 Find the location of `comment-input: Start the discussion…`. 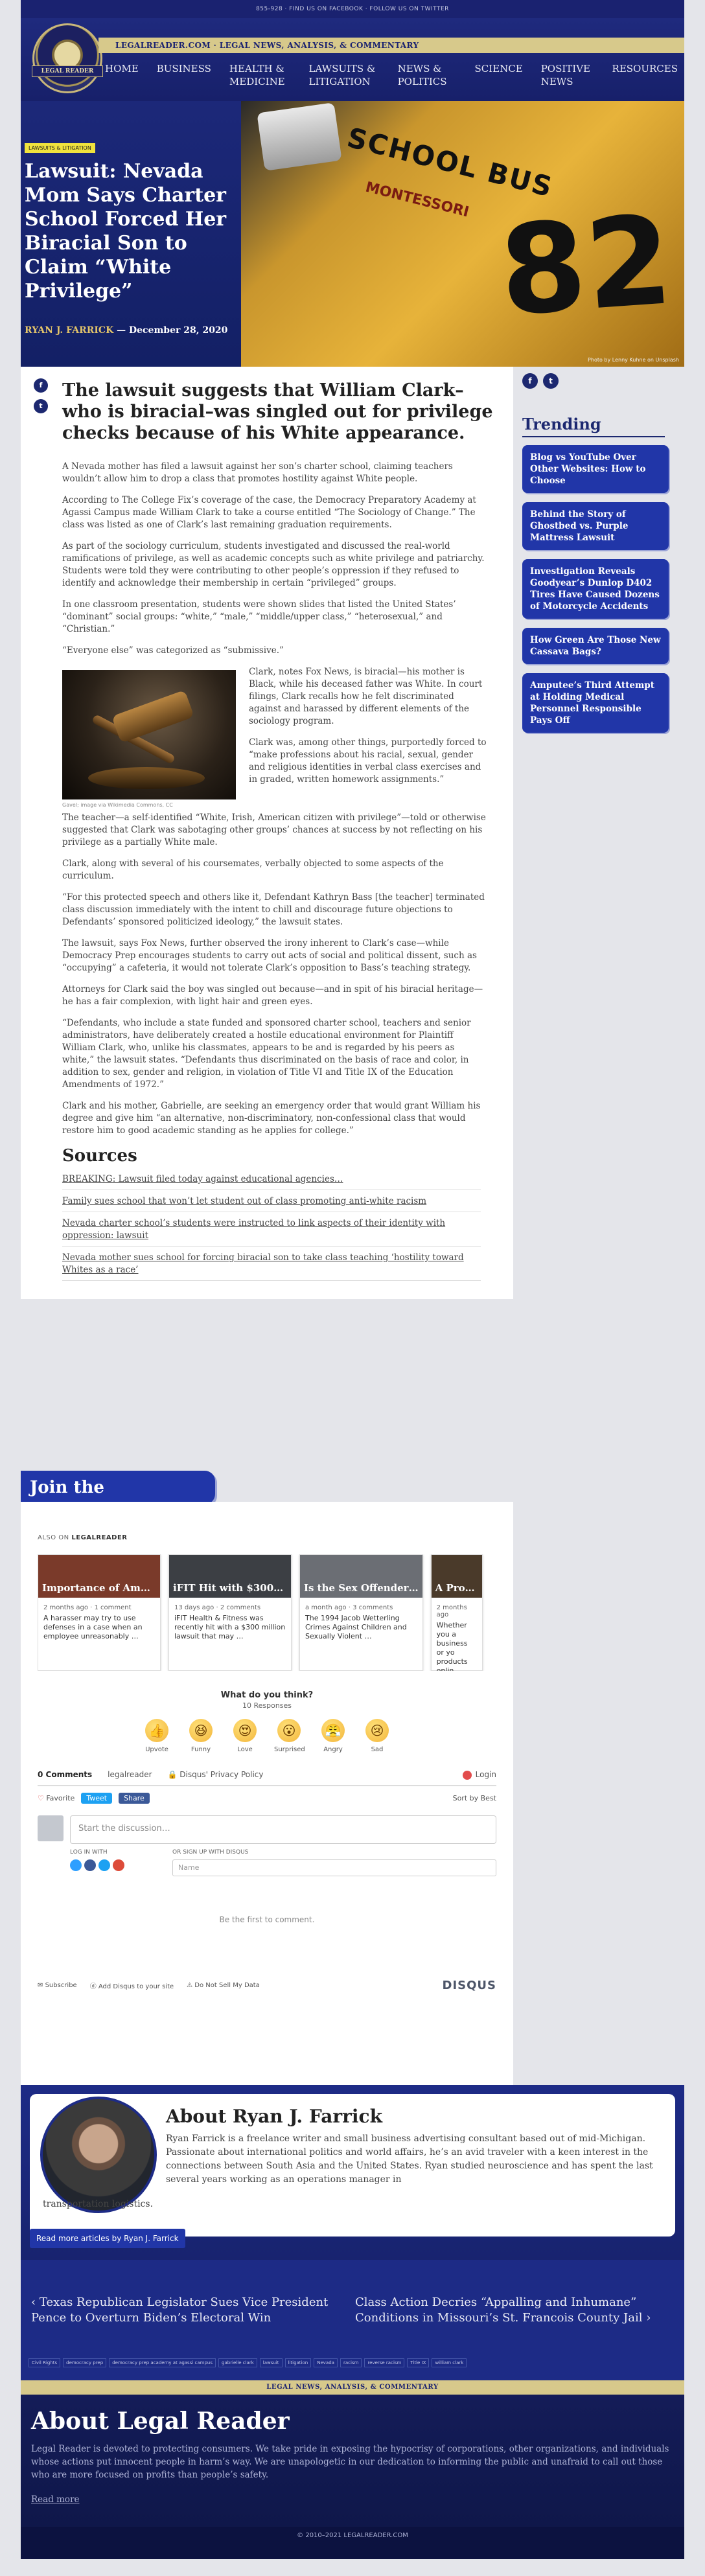

comment-input: Start the discussion… is located at coordinates (283, 1829).